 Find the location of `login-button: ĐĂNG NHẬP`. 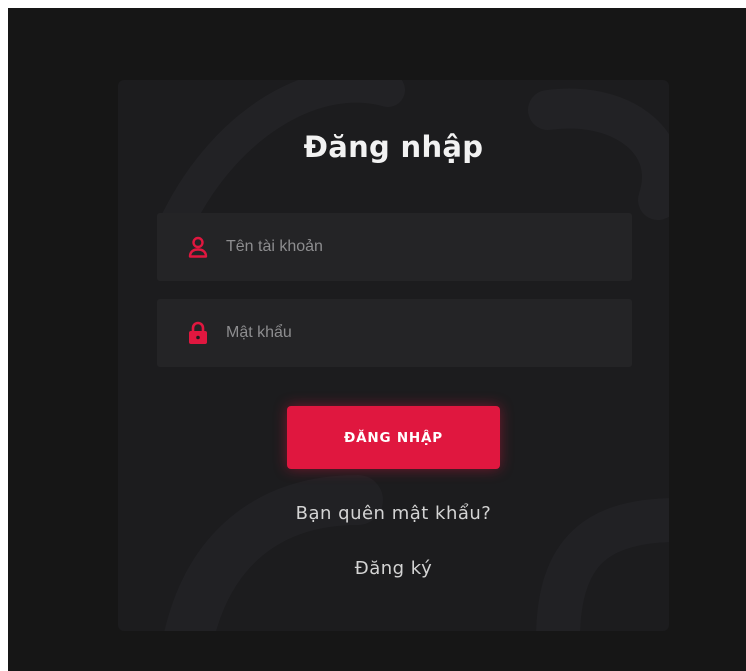

login-button: ĐĂNG NHẬP is located at coordinates (393, 437).